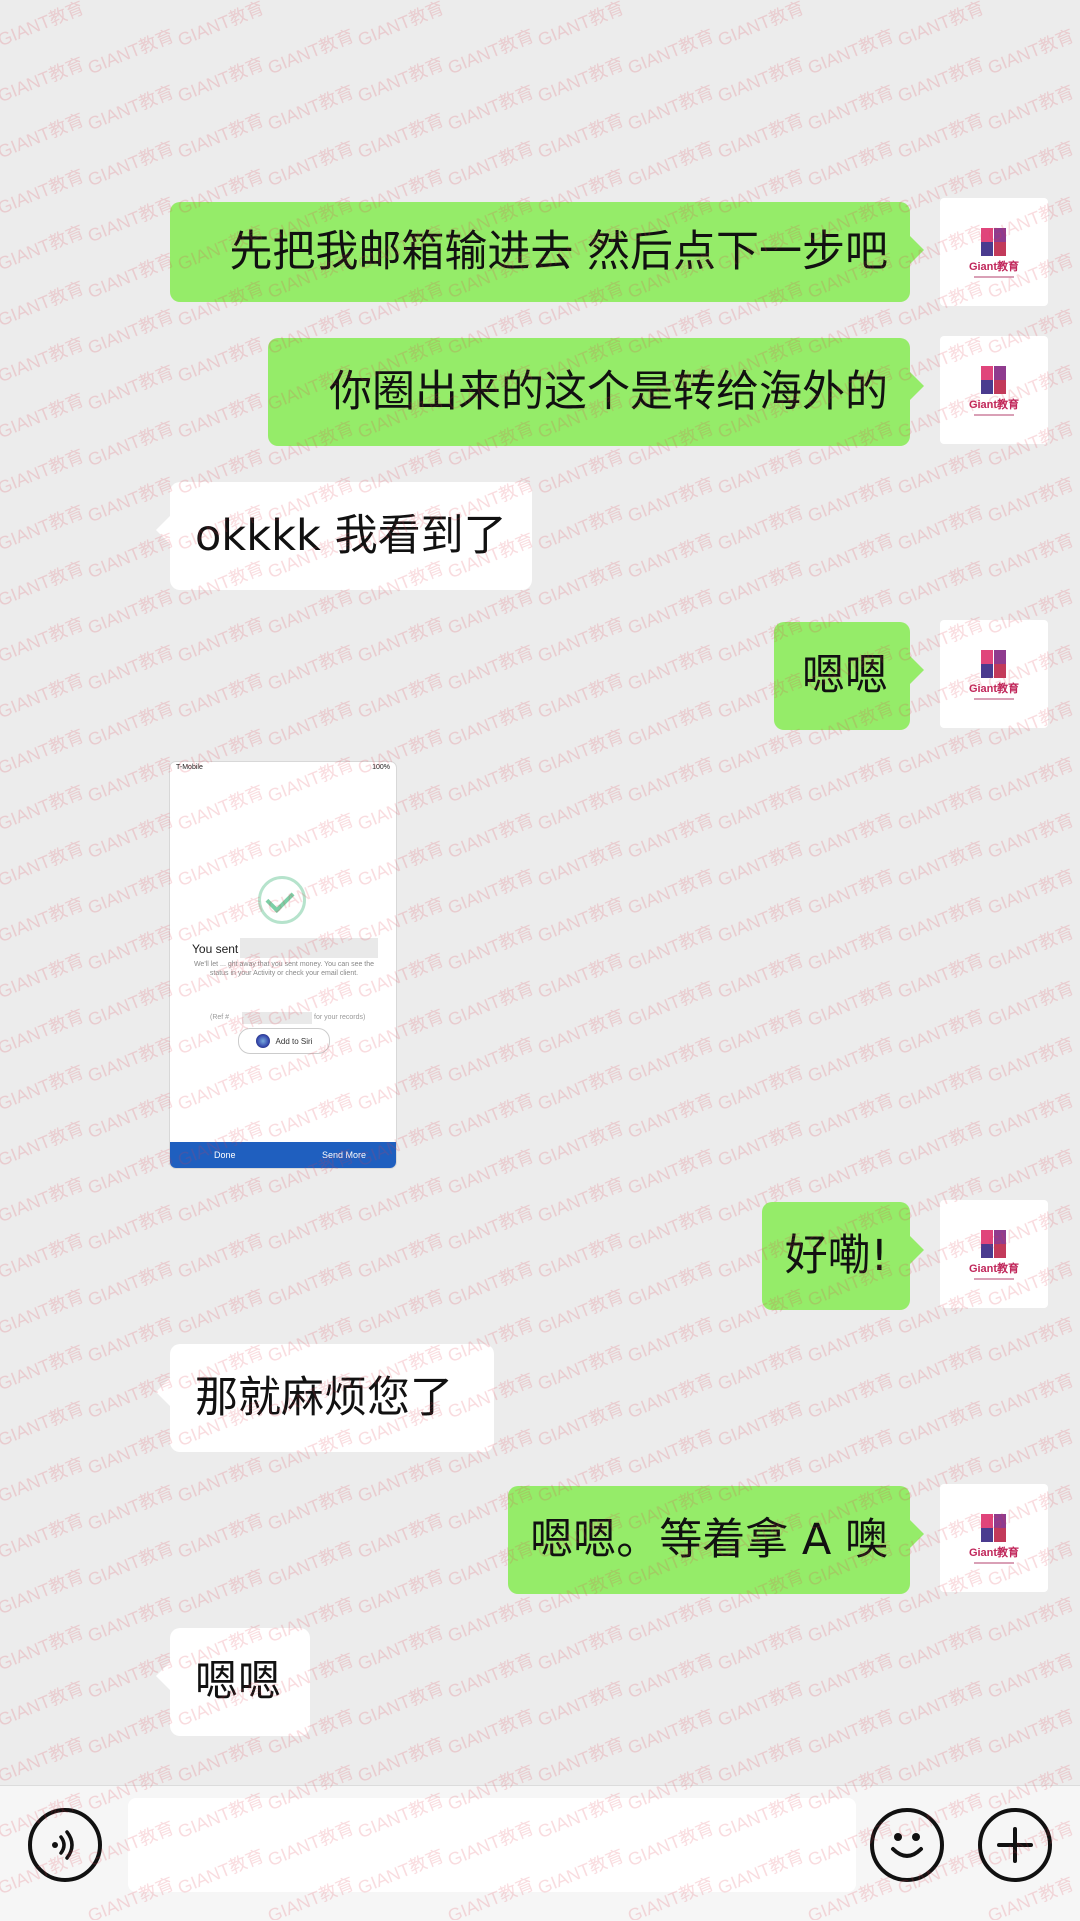 The width and height of the screenshot is (1080, 1921). I want to click on message-bubble-sent: 嗯嗯。等着拿 A 噢, so click(716, 1540).